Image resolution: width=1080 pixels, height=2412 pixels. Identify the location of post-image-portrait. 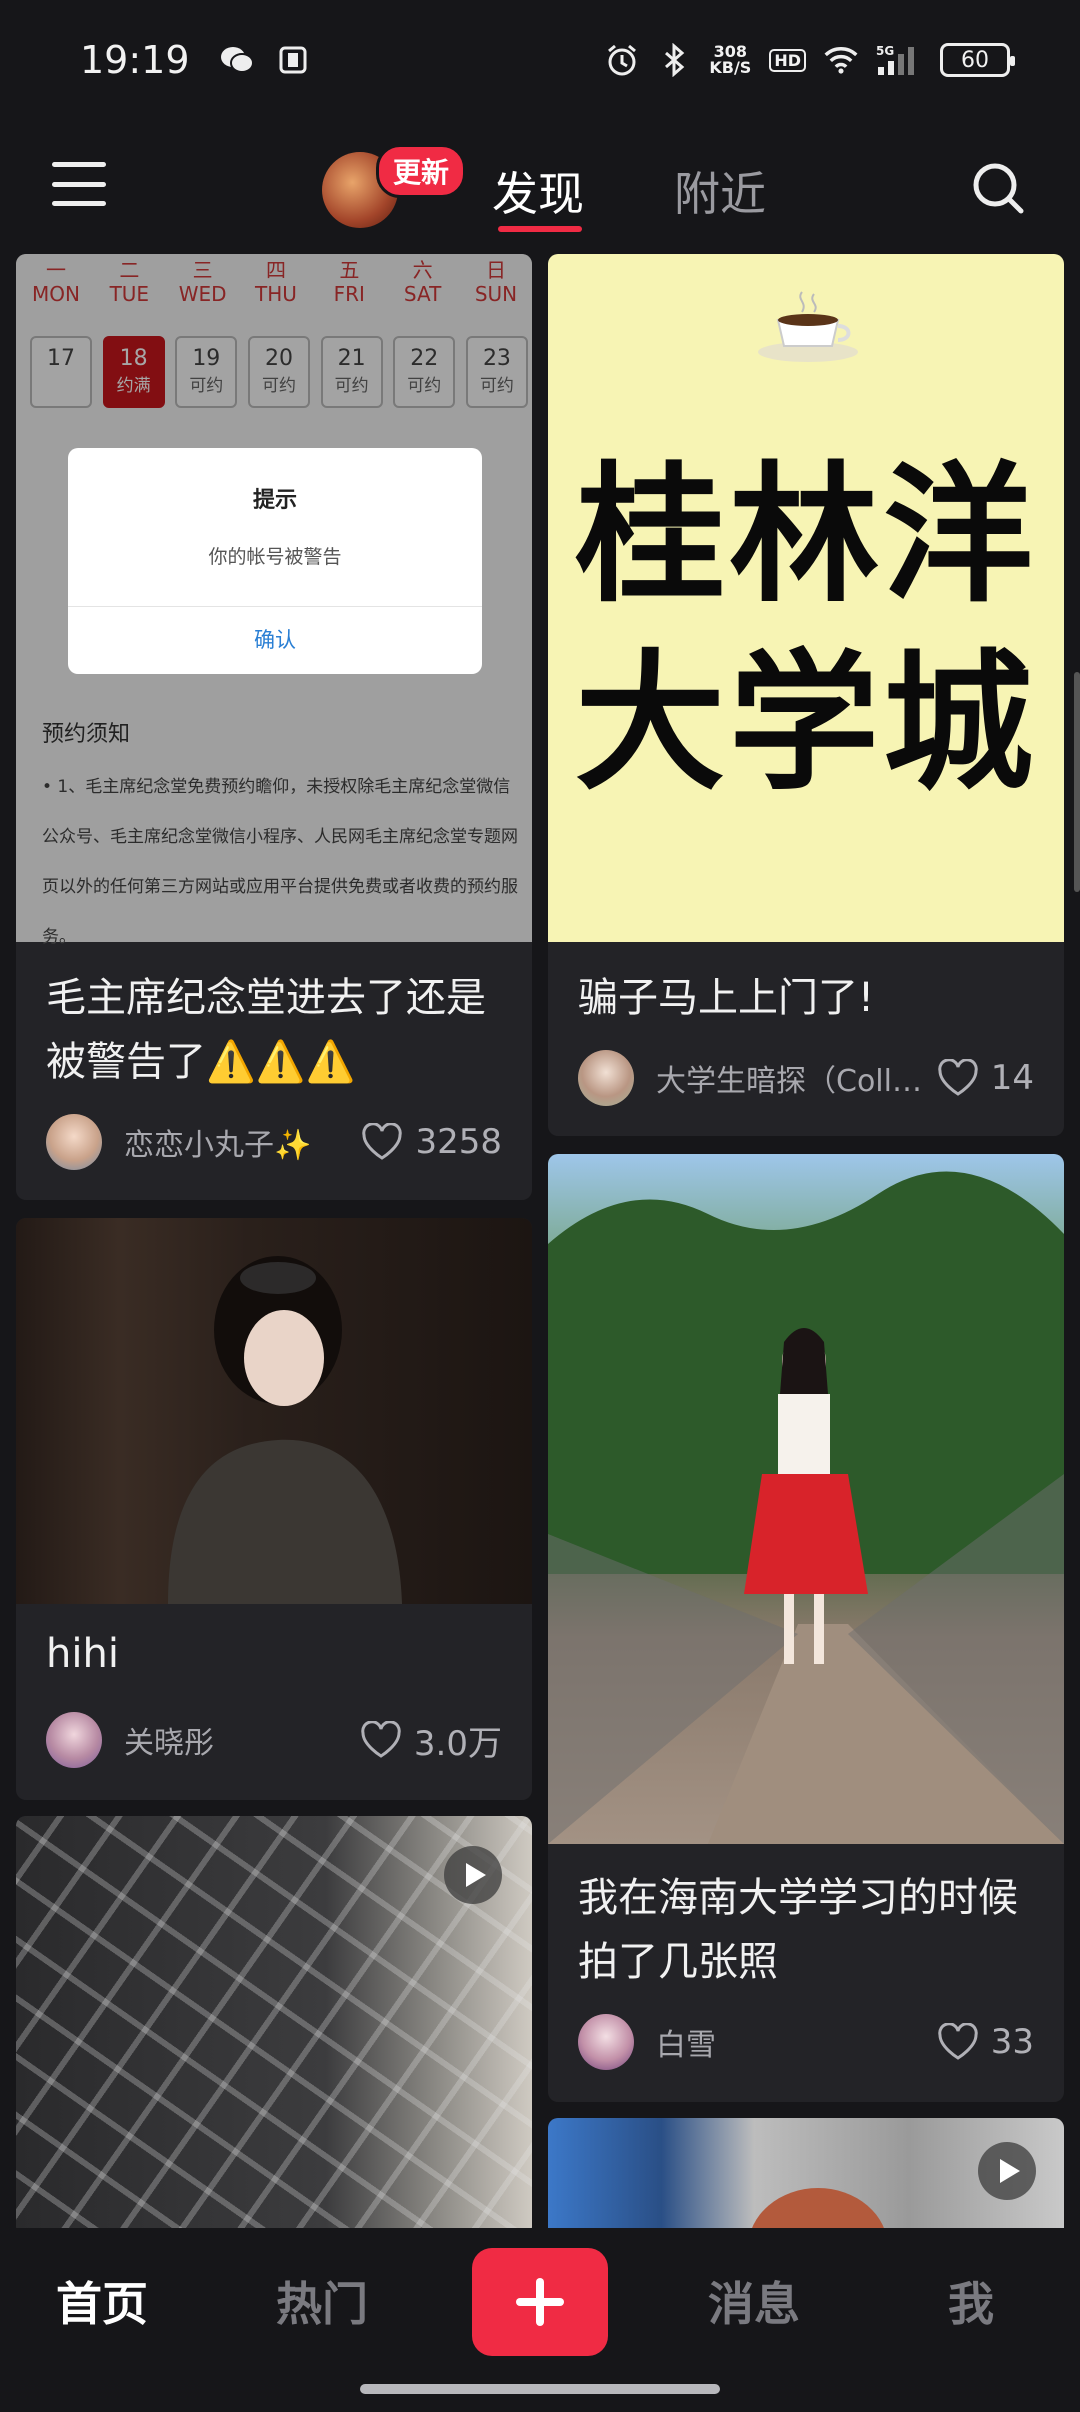
(274, 1411).